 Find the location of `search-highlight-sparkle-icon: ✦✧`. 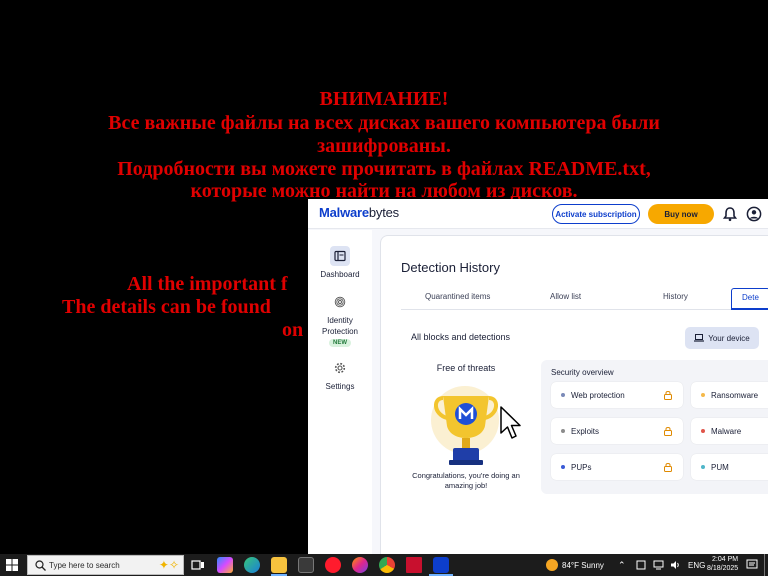

search-highlight-sparkle-icon: ✦✧ is located at coordinates (168, 565).